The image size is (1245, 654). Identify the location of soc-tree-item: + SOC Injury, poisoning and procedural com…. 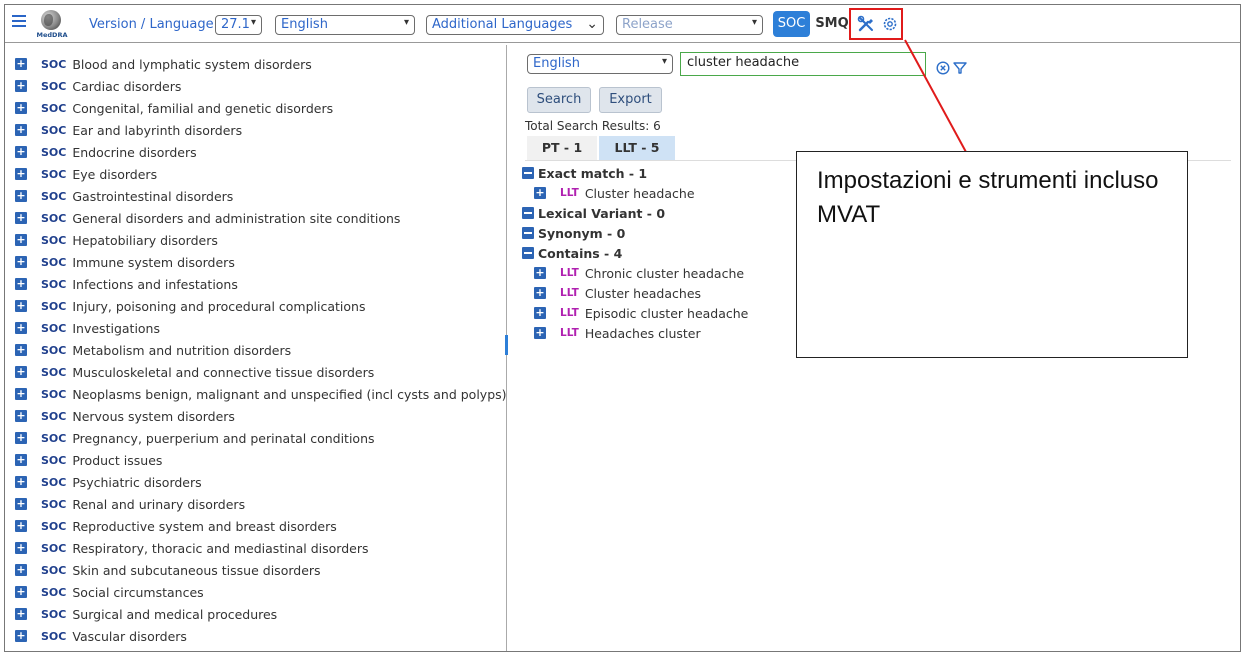
(259, 306).